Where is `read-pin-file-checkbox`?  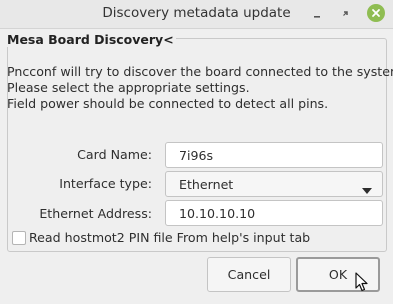 read-pin-file-checkbox is located at coordinates (19, 238).